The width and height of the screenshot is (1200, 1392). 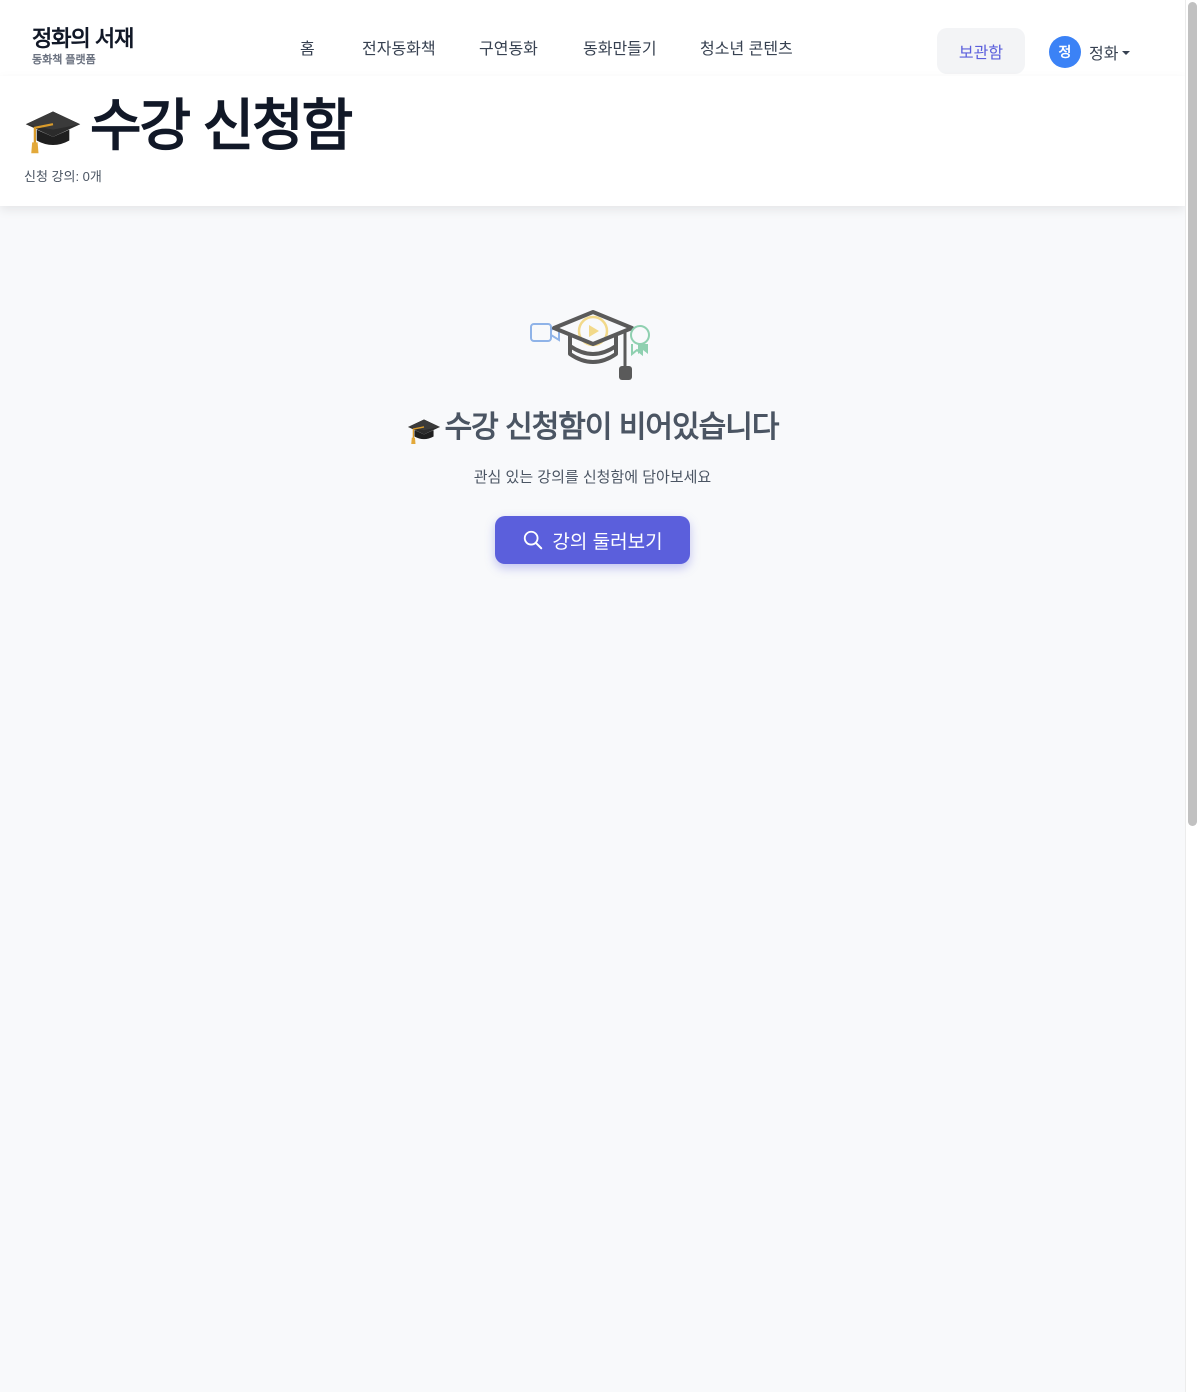 What do you see at coordinates (612, 427) in the screenshot?
I see `empty-title: 수강 신청함이 비어있습니다` at bounding box center [612, 427].